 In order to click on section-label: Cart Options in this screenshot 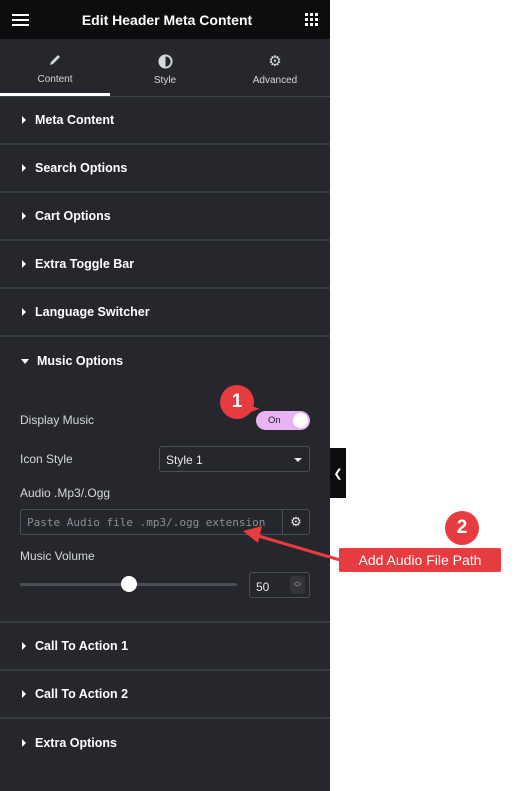, I will do `click(73, 216)`.